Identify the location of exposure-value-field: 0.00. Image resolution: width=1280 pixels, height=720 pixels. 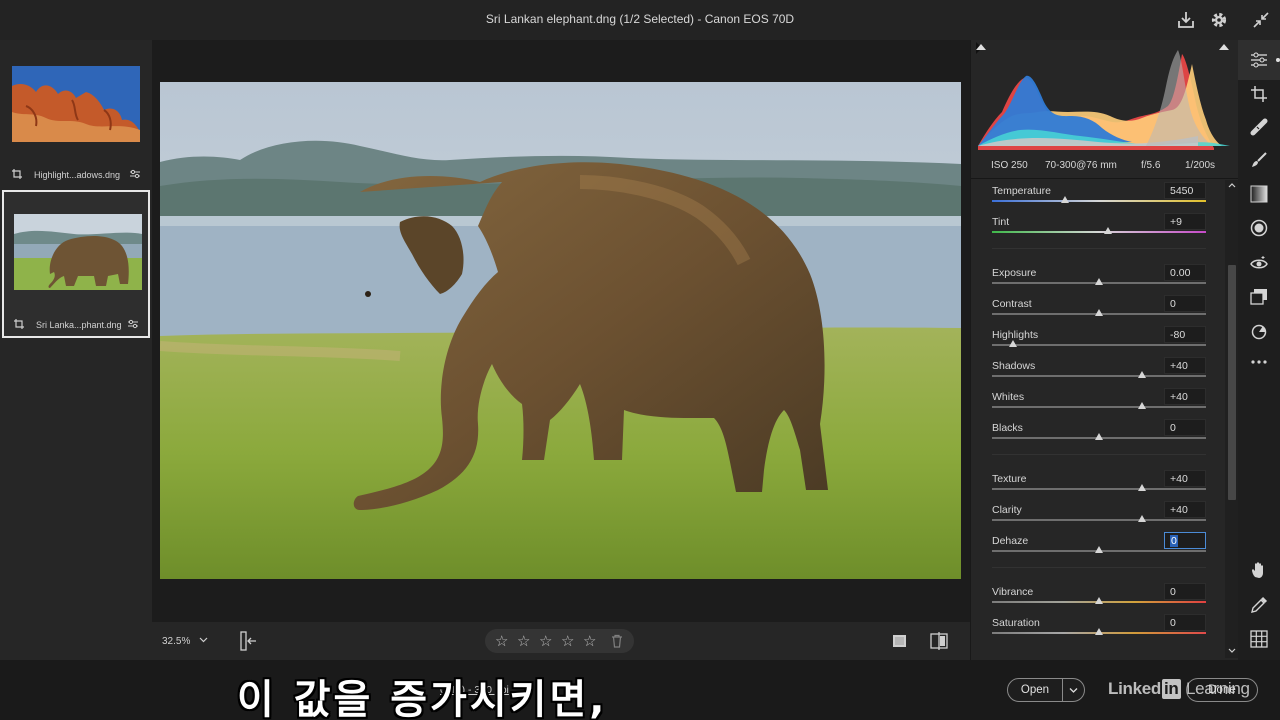
(1185, 272).